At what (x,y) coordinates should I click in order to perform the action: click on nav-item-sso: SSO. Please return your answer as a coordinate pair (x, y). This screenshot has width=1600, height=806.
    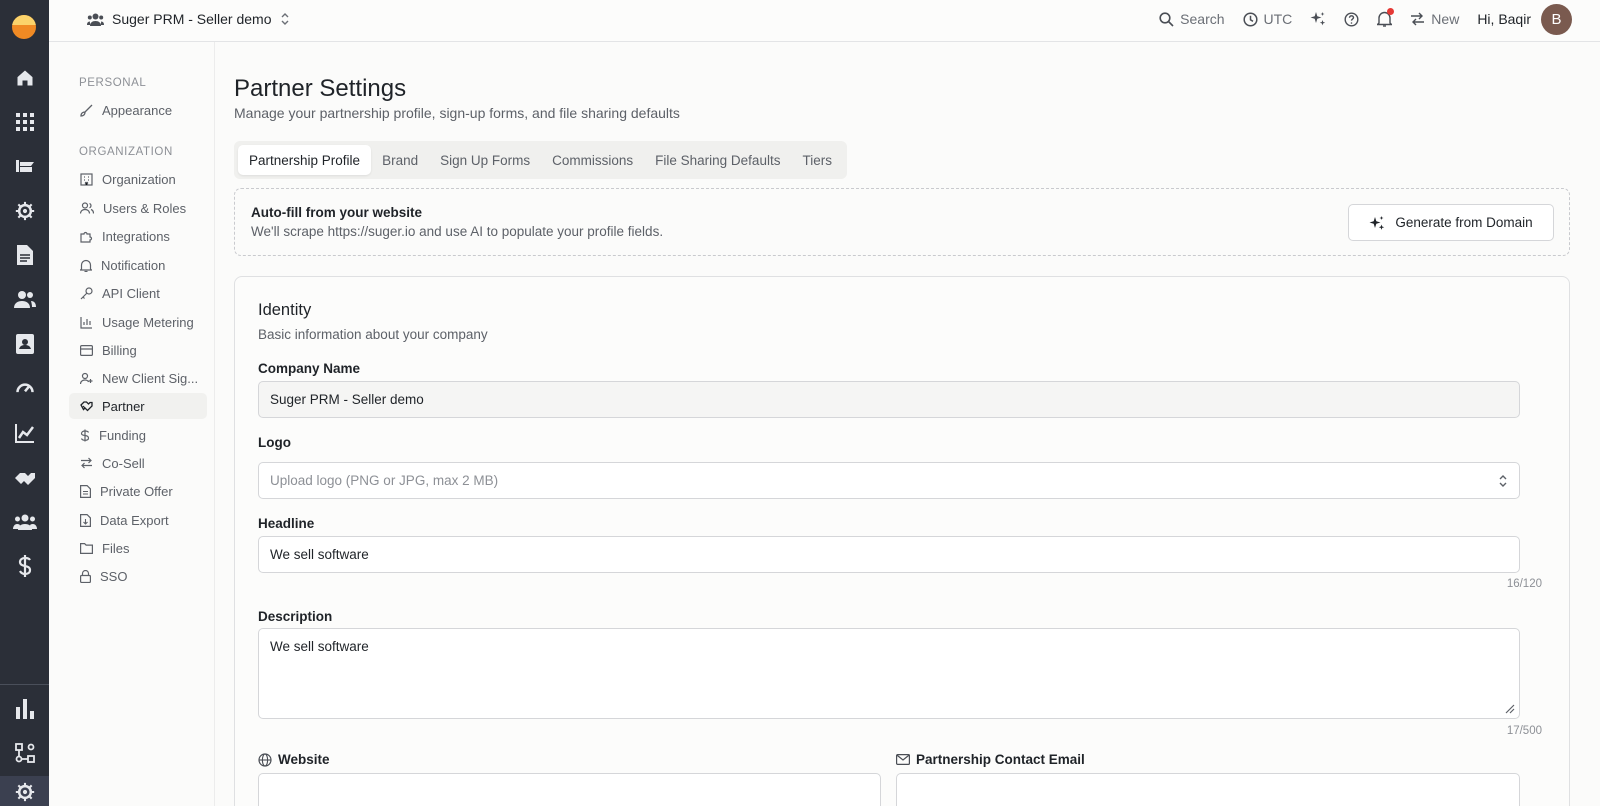
    Looking at the image, I should click on (138, 576).